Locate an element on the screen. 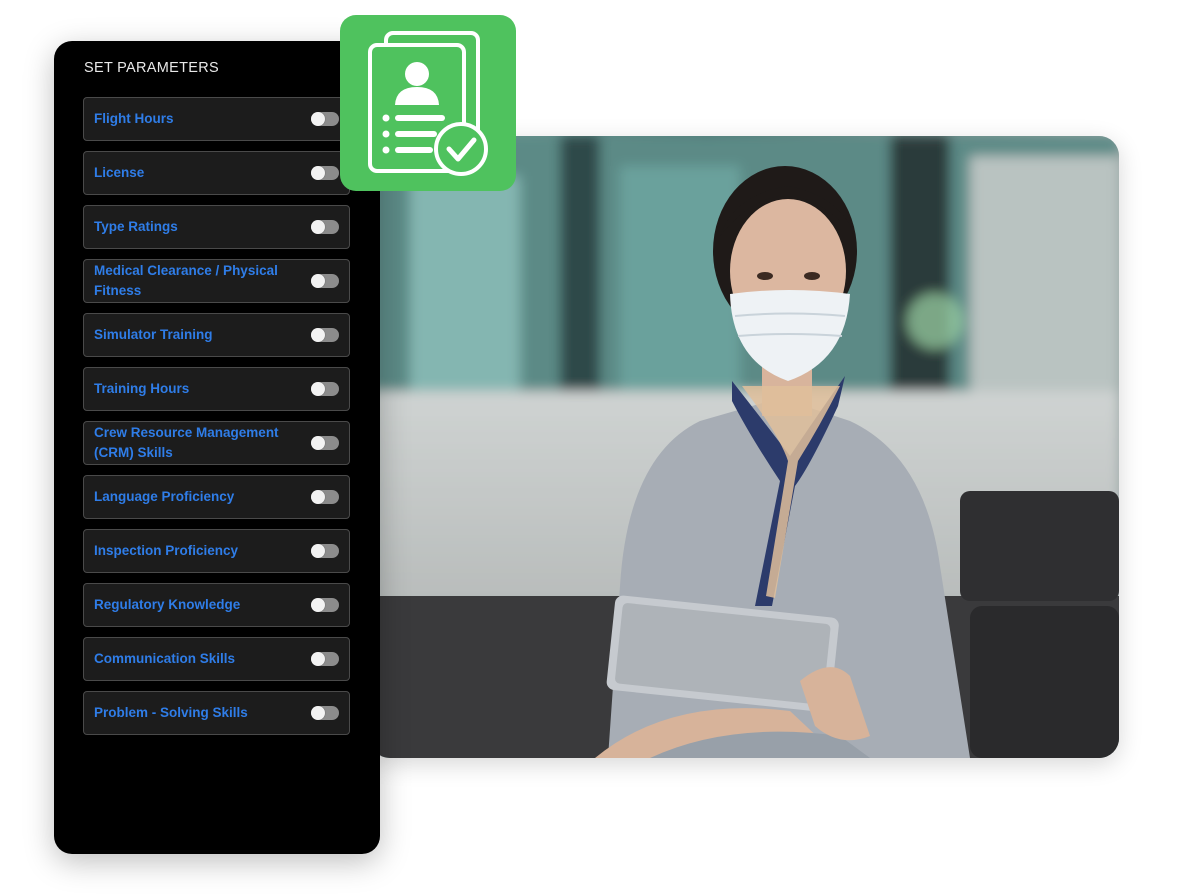 The image size is (1202, 895). parameter-label: Inspection Proficiency is located at coordinates (166, 550).